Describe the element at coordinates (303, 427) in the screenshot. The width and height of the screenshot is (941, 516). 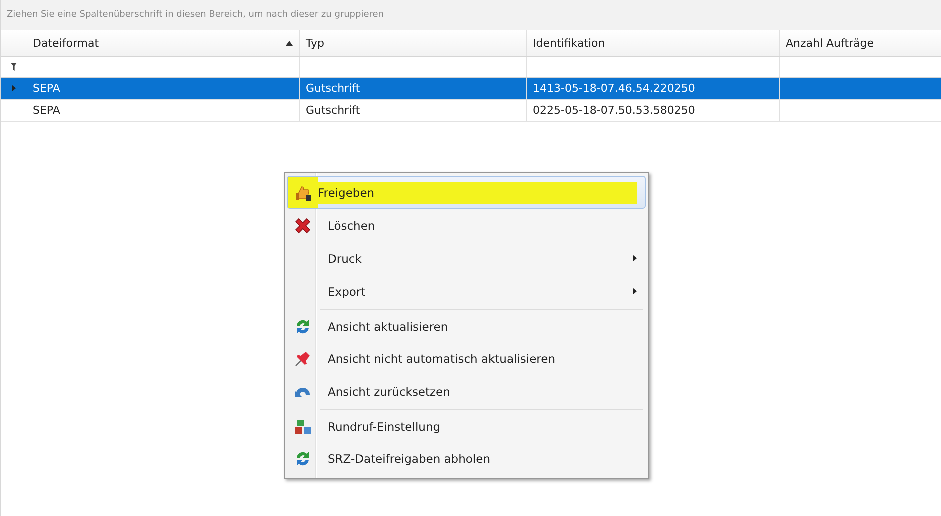
I see `settings-icon` at that location.